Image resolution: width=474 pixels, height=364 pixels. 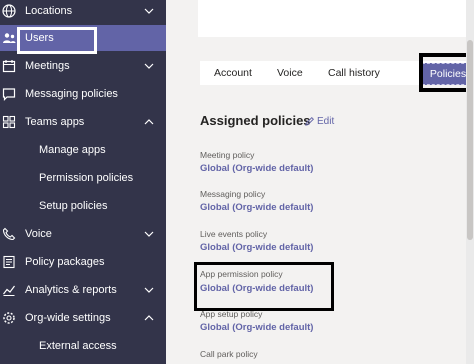 I want to click on content-scrollbar, so click(x=470, y=182).